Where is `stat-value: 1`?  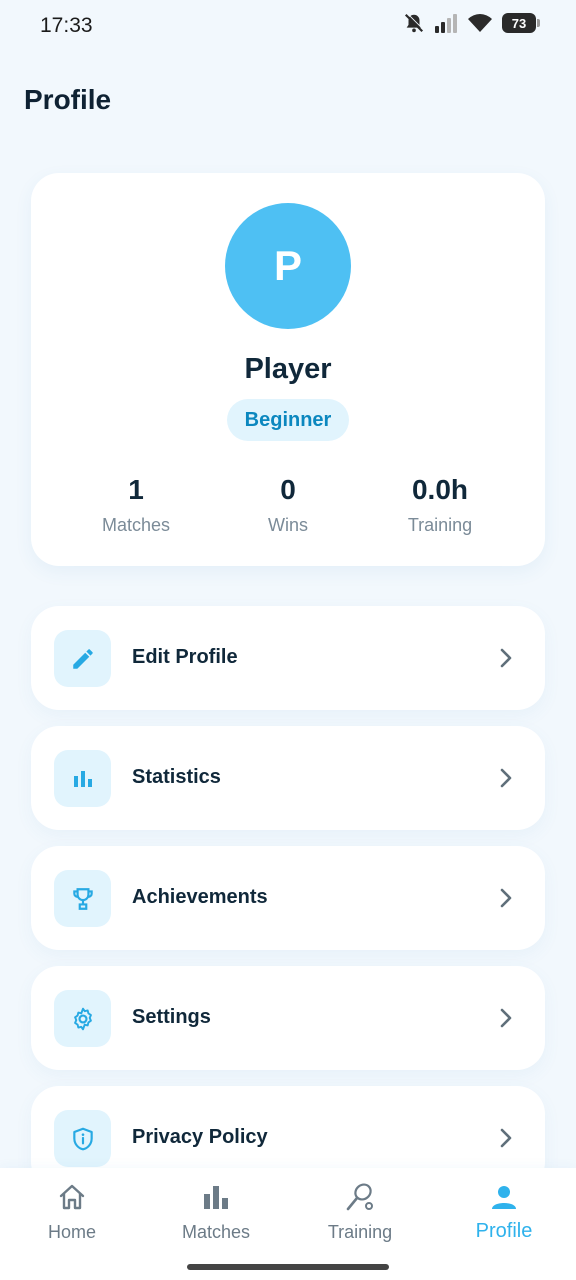 stat-value: 1 is located at coordinates (136, 489).